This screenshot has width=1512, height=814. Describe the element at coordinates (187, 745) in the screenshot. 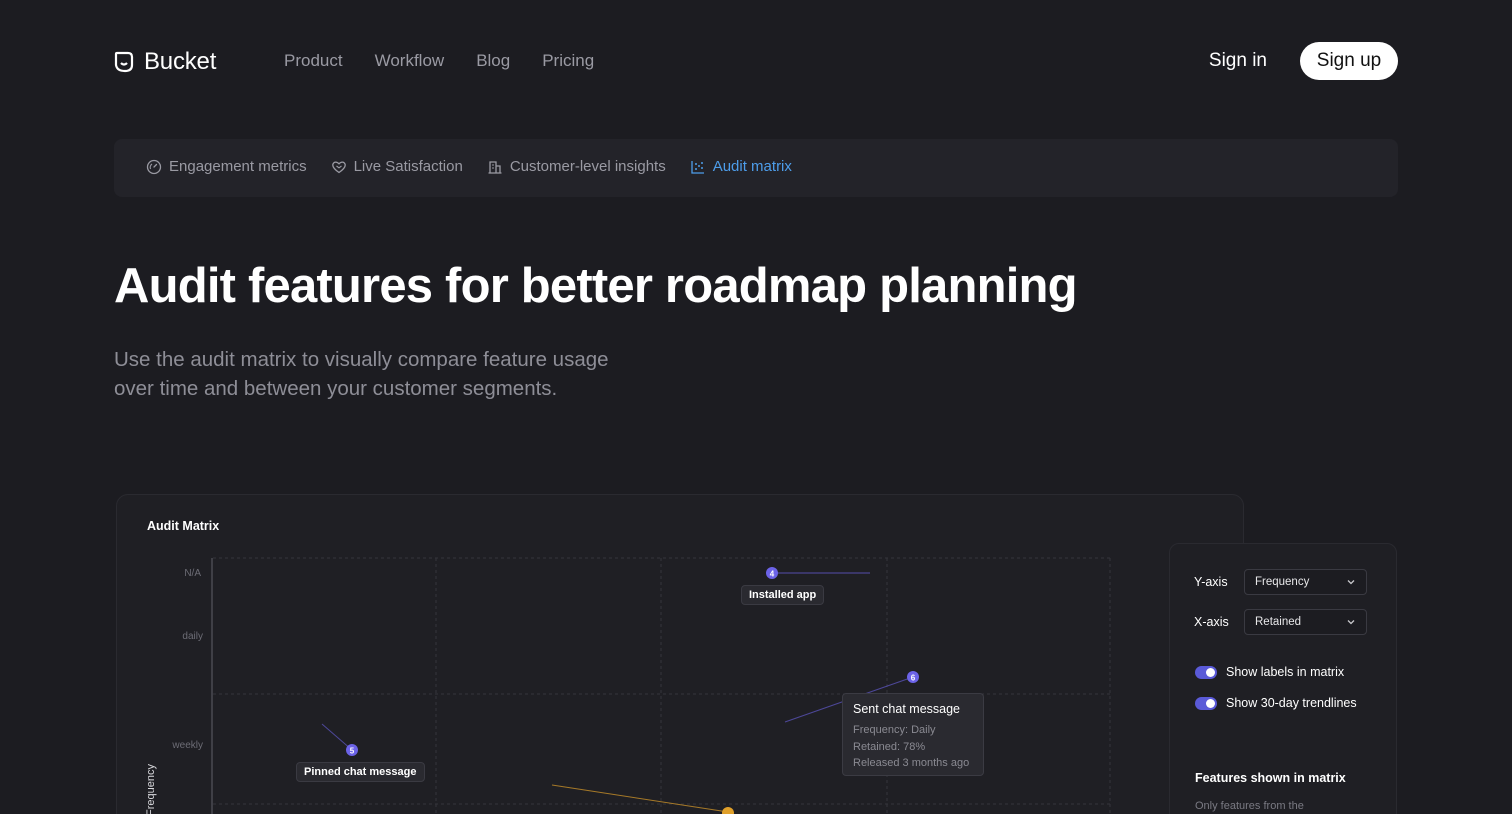

I see `y-tick-label: weekly` at that location.